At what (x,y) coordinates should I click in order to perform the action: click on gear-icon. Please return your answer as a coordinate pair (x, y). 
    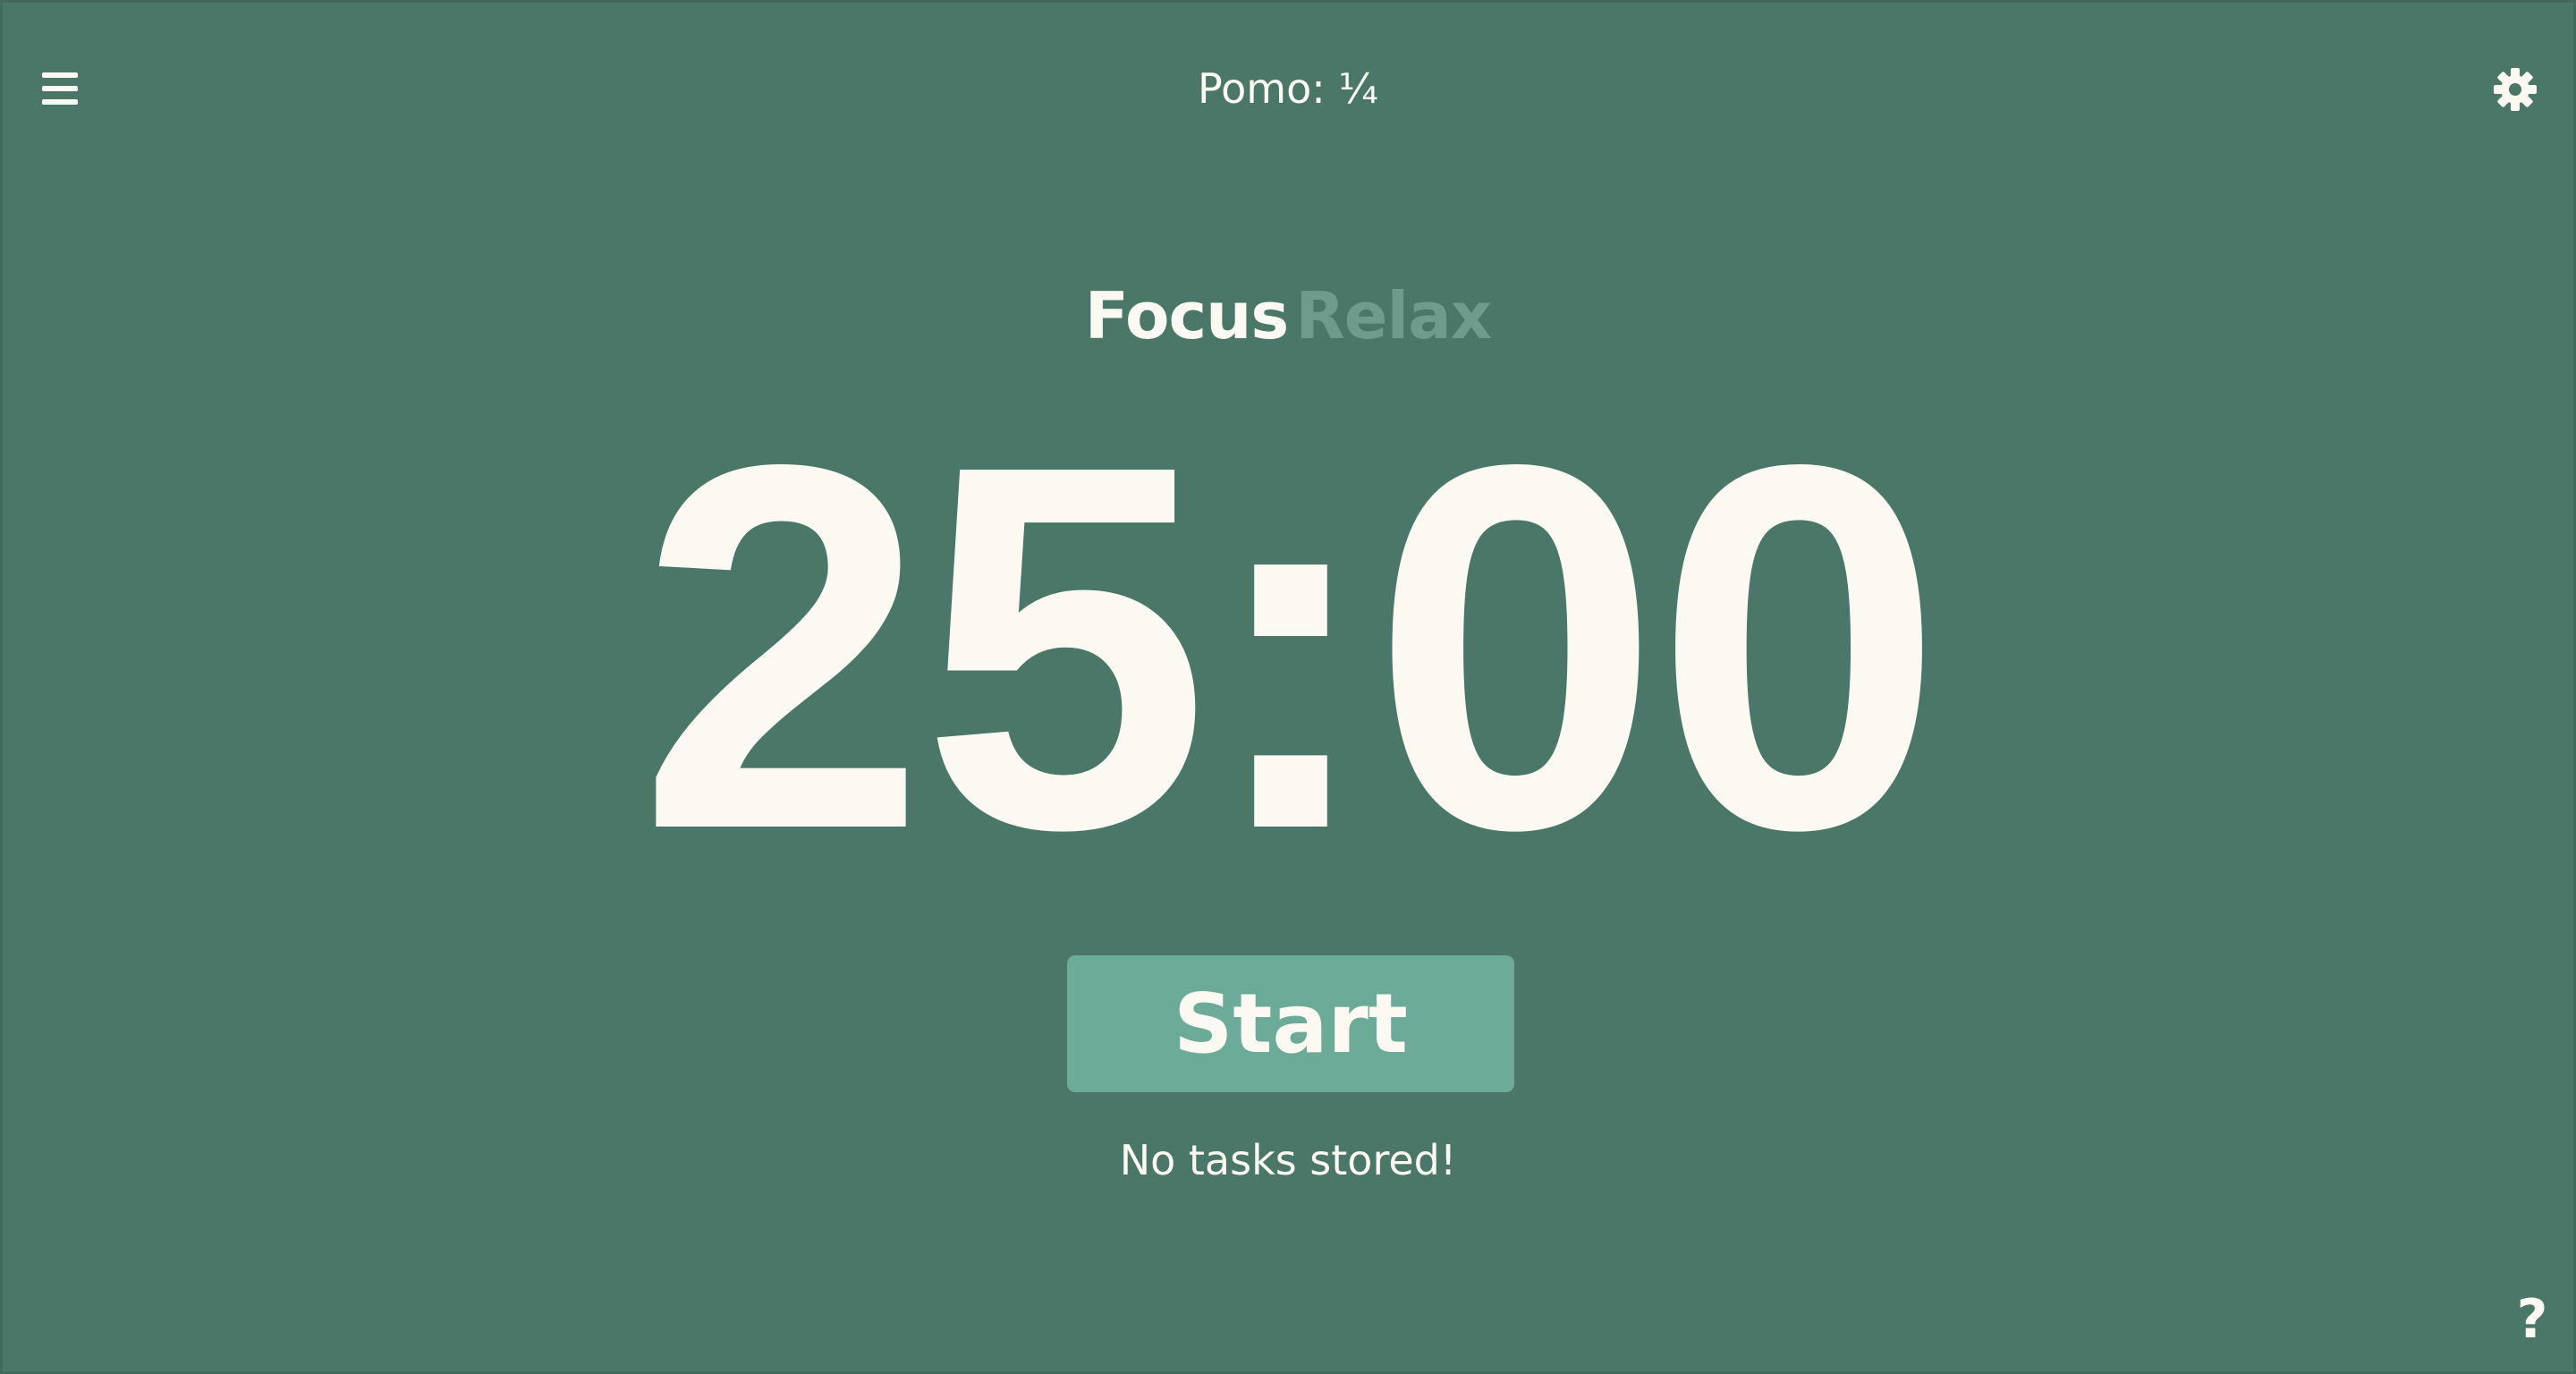
    Looking at the image, I should click on (2515, 89).